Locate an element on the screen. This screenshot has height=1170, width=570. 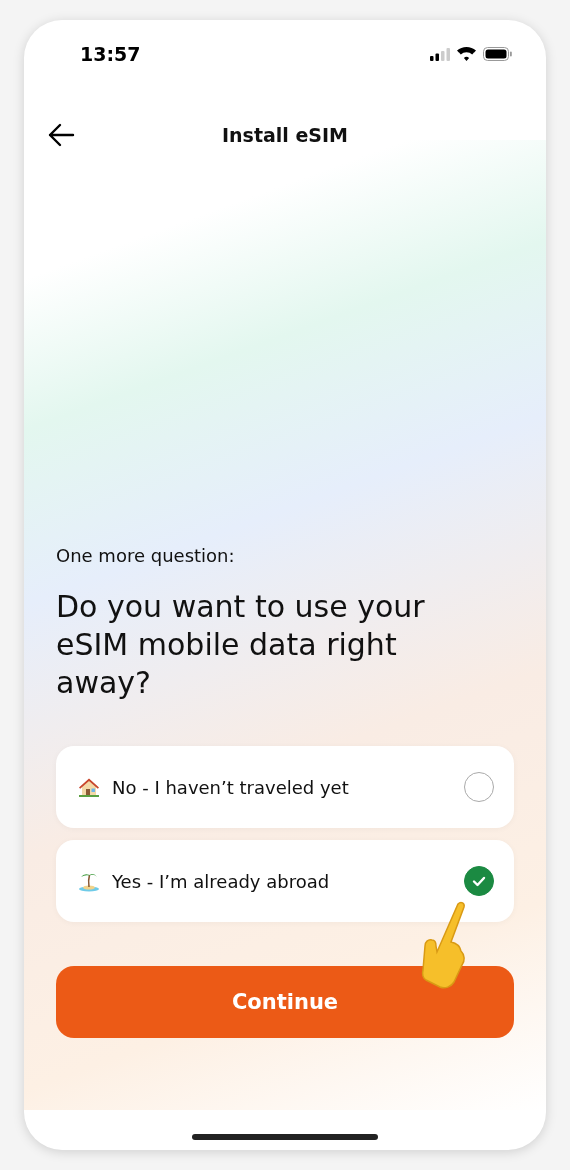
question-label: One more question: is located at coordinates (146, 555).